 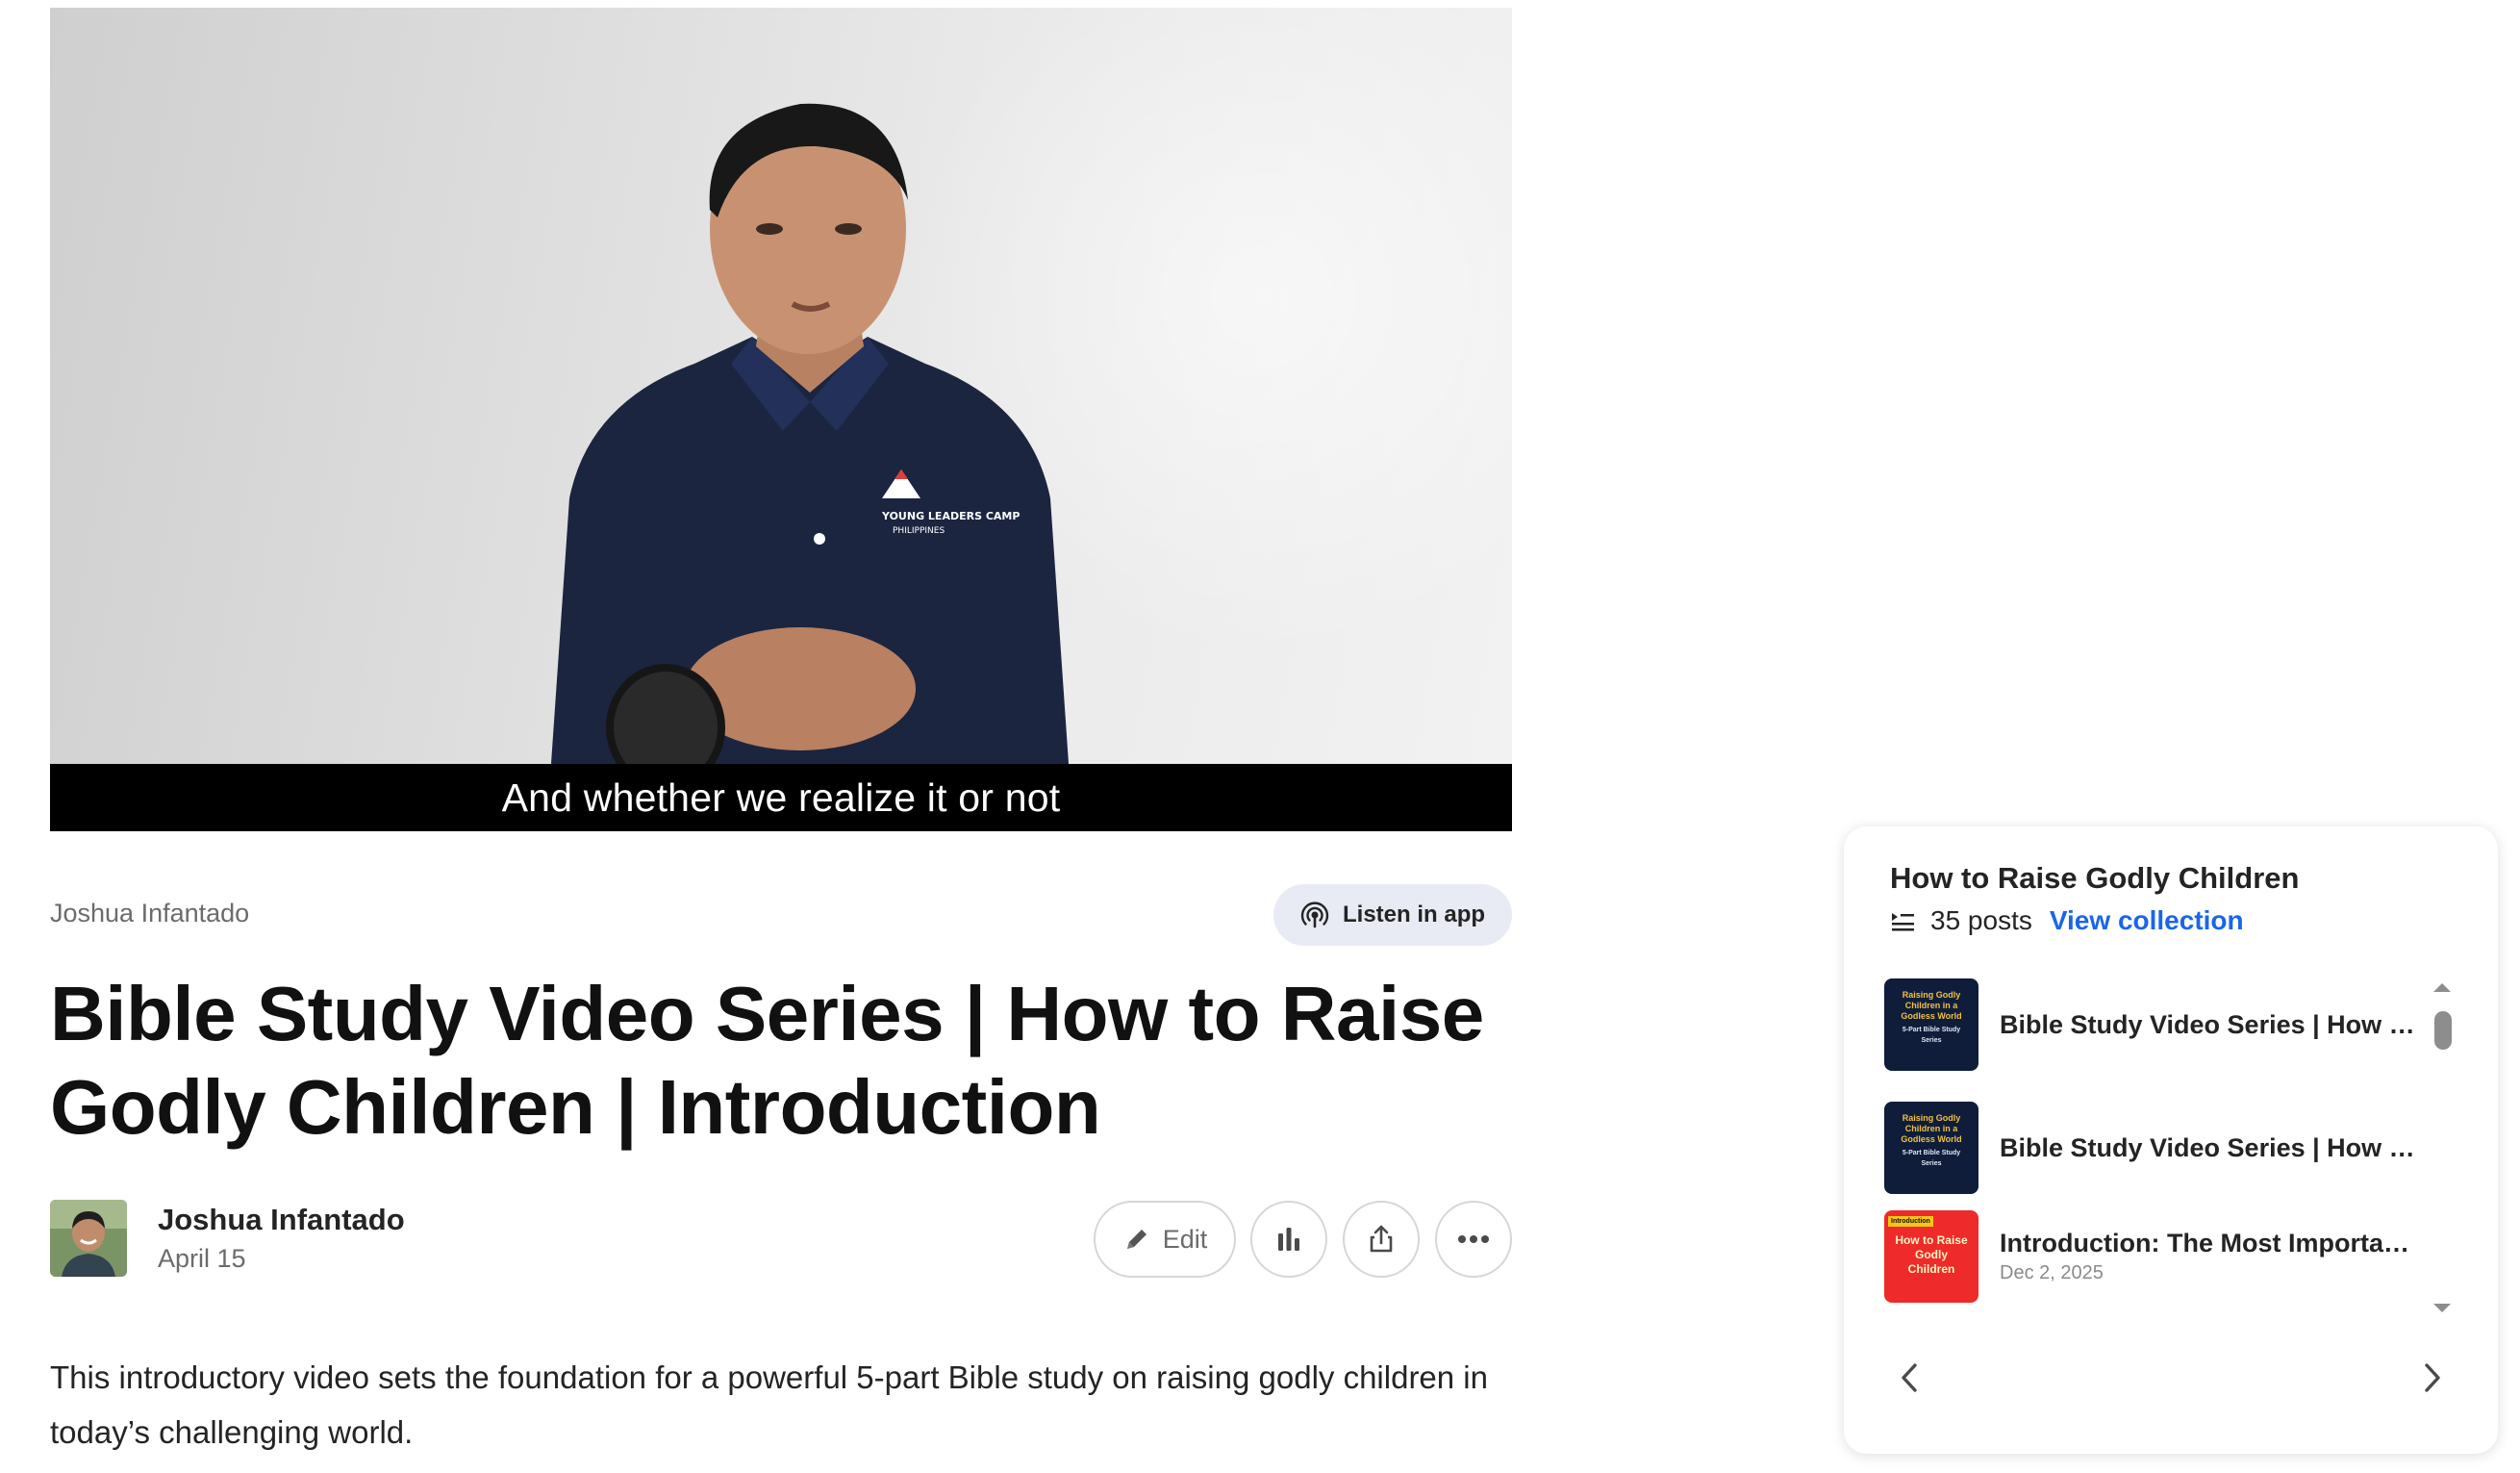 I want to click on item-thumbnail: Introduction How to Raise Godly Children, so click(x=1931, y=1256).